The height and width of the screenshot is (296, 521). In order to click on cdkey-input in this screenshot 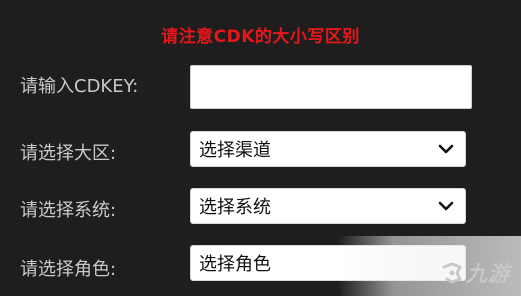, I will do `click(331, 87)`.